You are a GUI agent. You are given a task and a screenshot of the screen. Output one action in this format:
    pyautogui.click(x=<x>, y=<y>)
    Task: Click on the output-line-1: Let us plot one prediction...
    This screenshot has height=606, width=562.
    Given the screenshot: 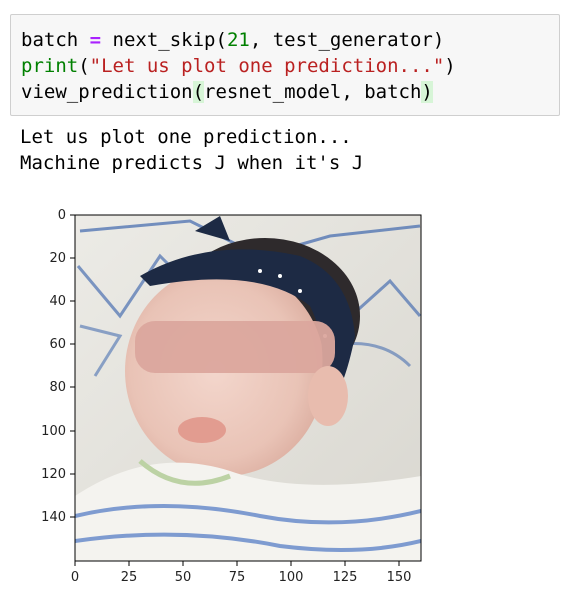 What is the action you would take?
    pyautogui.click(x=186, y=137)
    